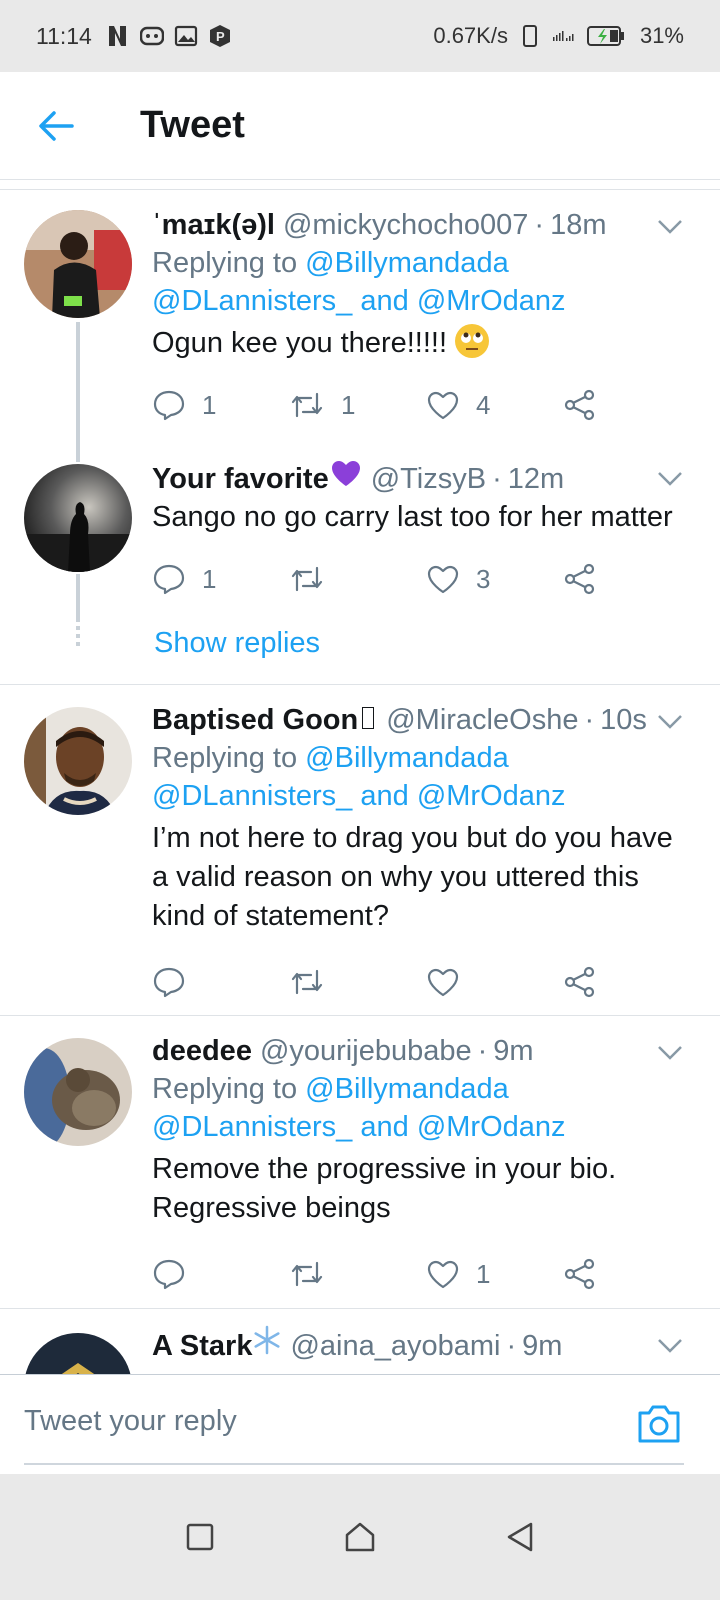 The width and height of the screenshot is (720, 1600). What do you see at coordinates (483, 404) in the screenshot?
I see `like-count: 4` at bounding box center [483, 404].